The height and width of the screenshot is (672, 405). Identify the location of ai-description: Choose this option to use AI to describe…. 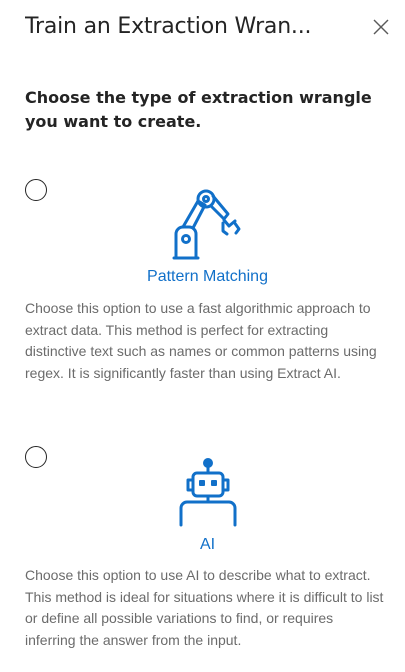
(204, 607).